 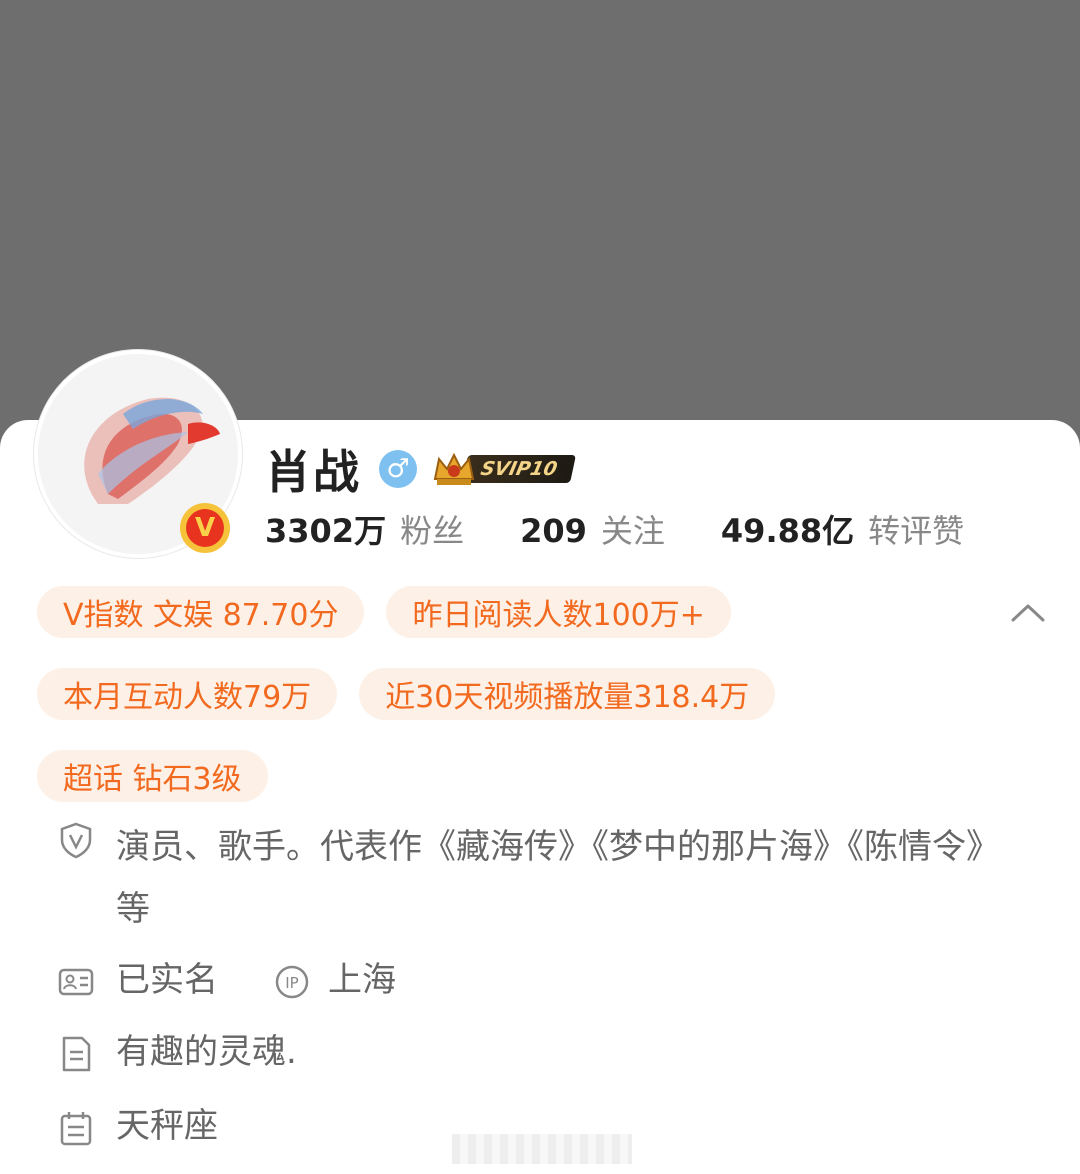 I want to click on shield-v-icon, so click(x=76, y=840).